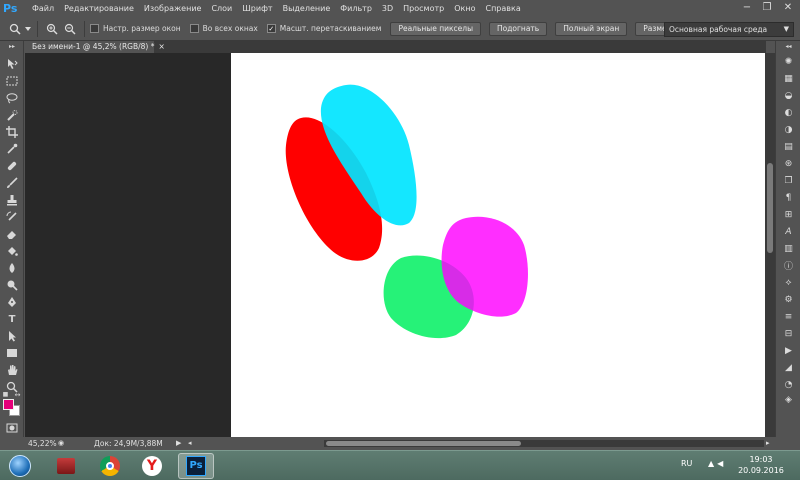 Image resolution: width=800 pixels, height=480 pixels. Describe the element at coordinates (99, 8) in the screenshot. I see `menu-edit: Редактирование` at that location.